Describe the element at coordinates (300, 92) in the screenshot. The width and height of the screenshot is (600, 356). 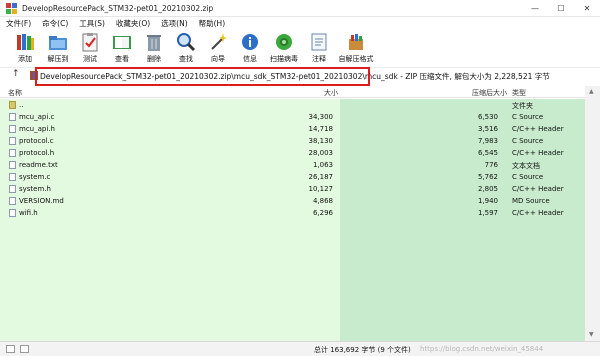
I see `column-header: 名称 大小 压缩后大小 类型` at that location.